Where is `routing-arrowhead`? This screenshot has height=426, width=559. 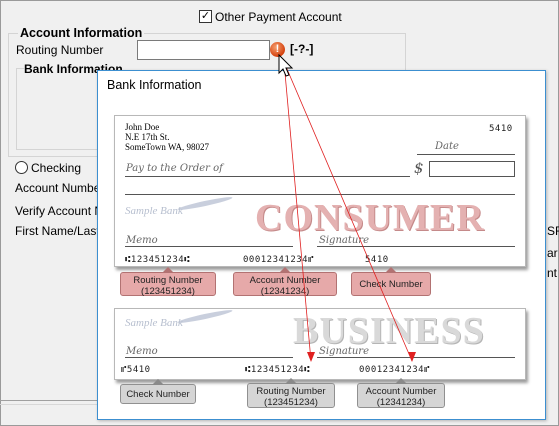
routing-arrowhead is located at coordinates (311, 357).